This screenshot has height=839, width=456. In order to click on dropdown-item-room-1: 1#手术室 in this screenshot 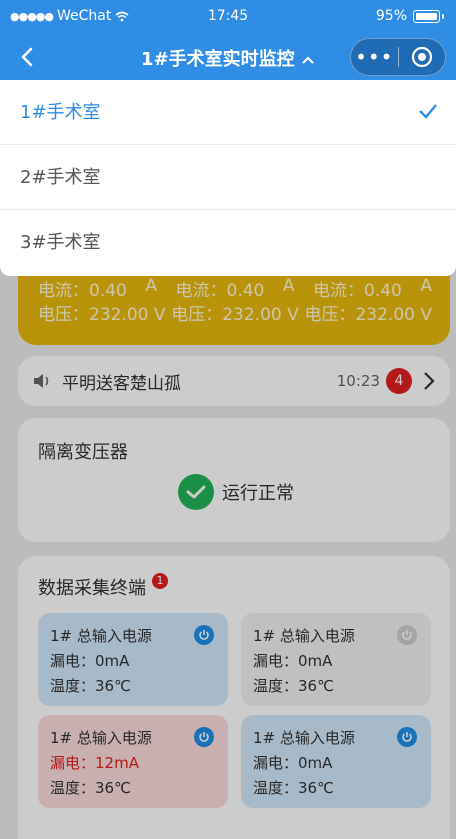, I will do `click(228, 112)`.